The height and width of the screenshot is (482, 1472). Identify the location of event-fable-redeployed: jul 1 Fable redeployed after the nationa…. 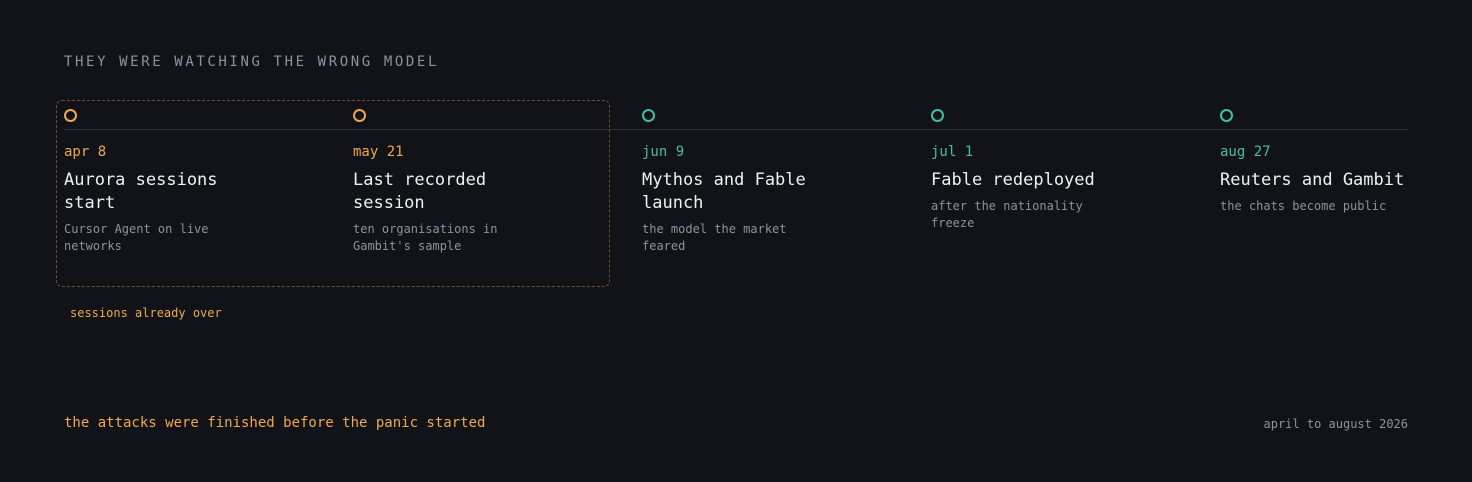
(1061, 170).